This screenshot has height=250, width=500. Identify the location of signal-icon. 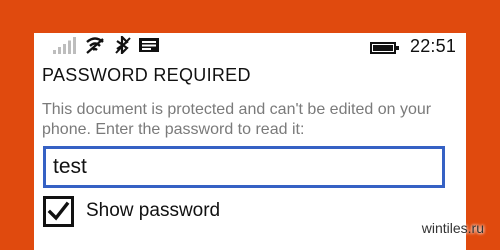
(64, 45).